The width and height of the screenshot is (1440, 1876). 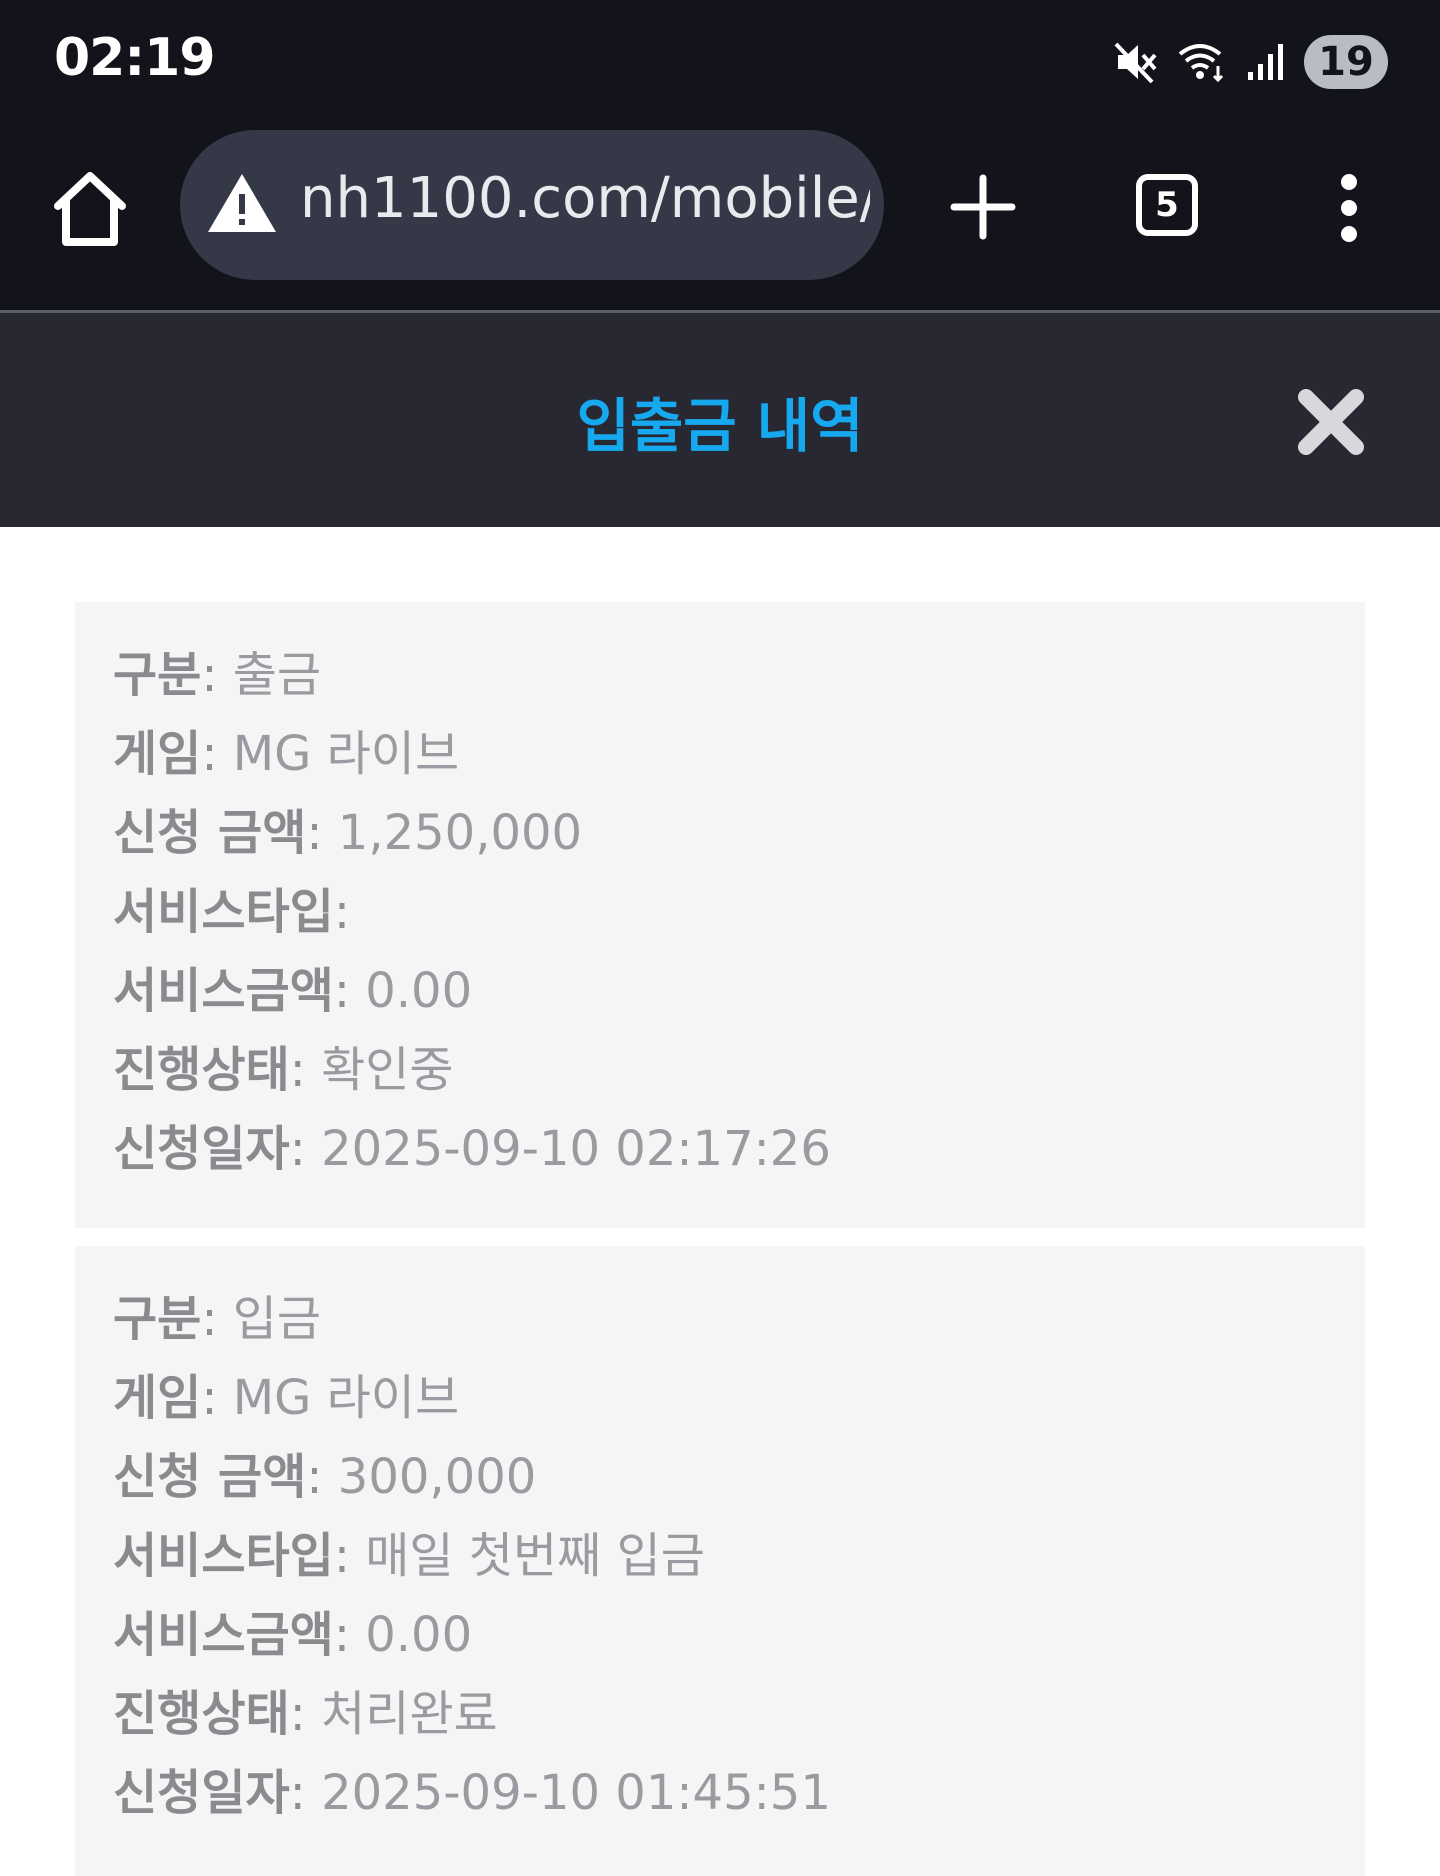 I want to click on record-date-value: 2025-09-10 01:45:51, so click(x=576, y=1793).